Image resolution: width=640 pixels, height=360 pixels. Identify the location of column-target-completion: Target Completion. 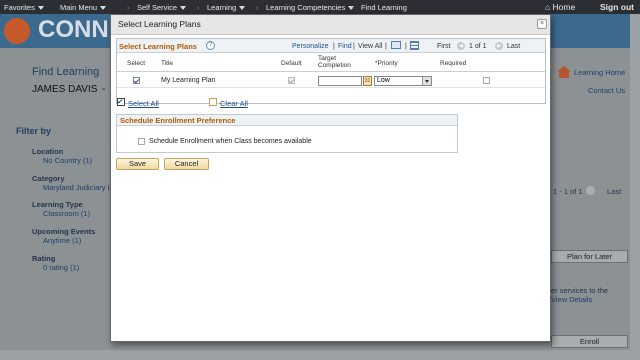
(334, 62).